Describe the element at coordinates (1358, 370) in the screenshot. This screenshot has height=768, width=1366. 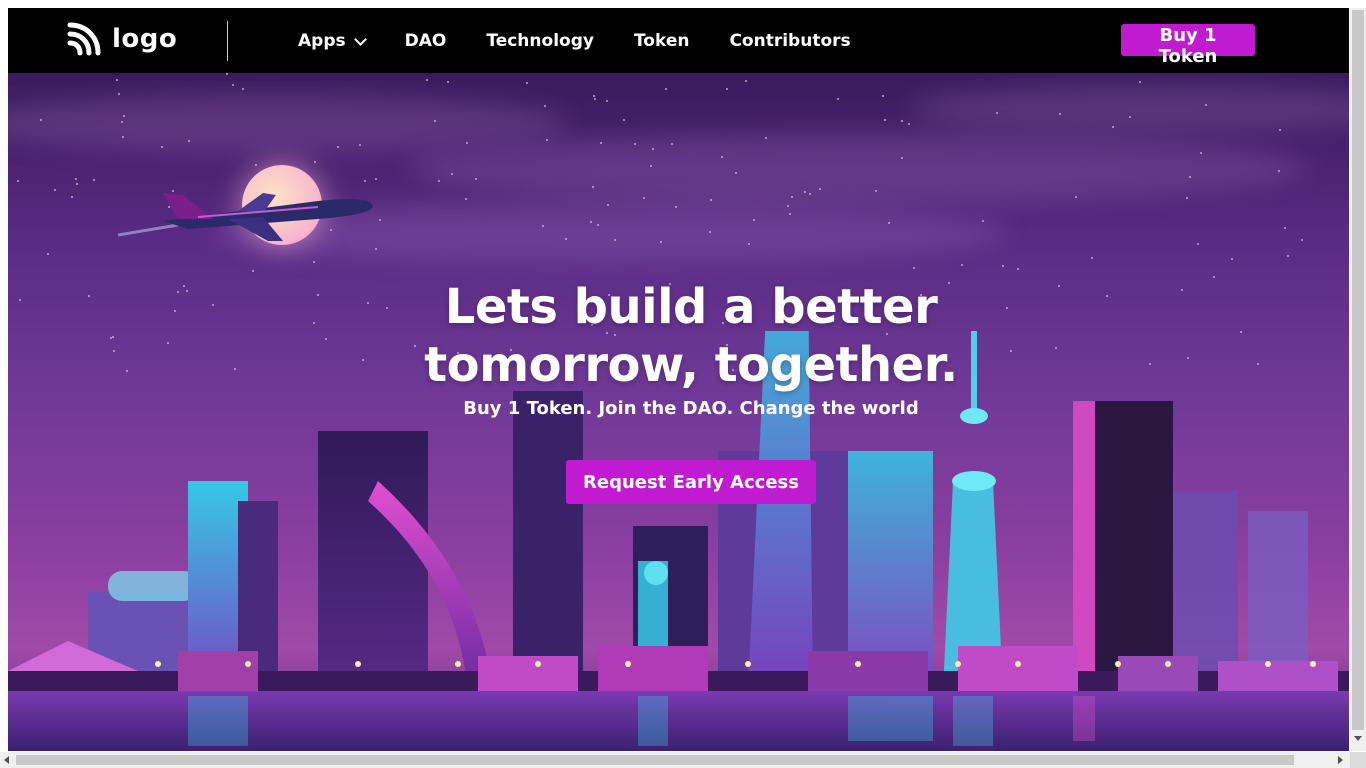
I see `vertical-scrollbar-thumb` at that location.